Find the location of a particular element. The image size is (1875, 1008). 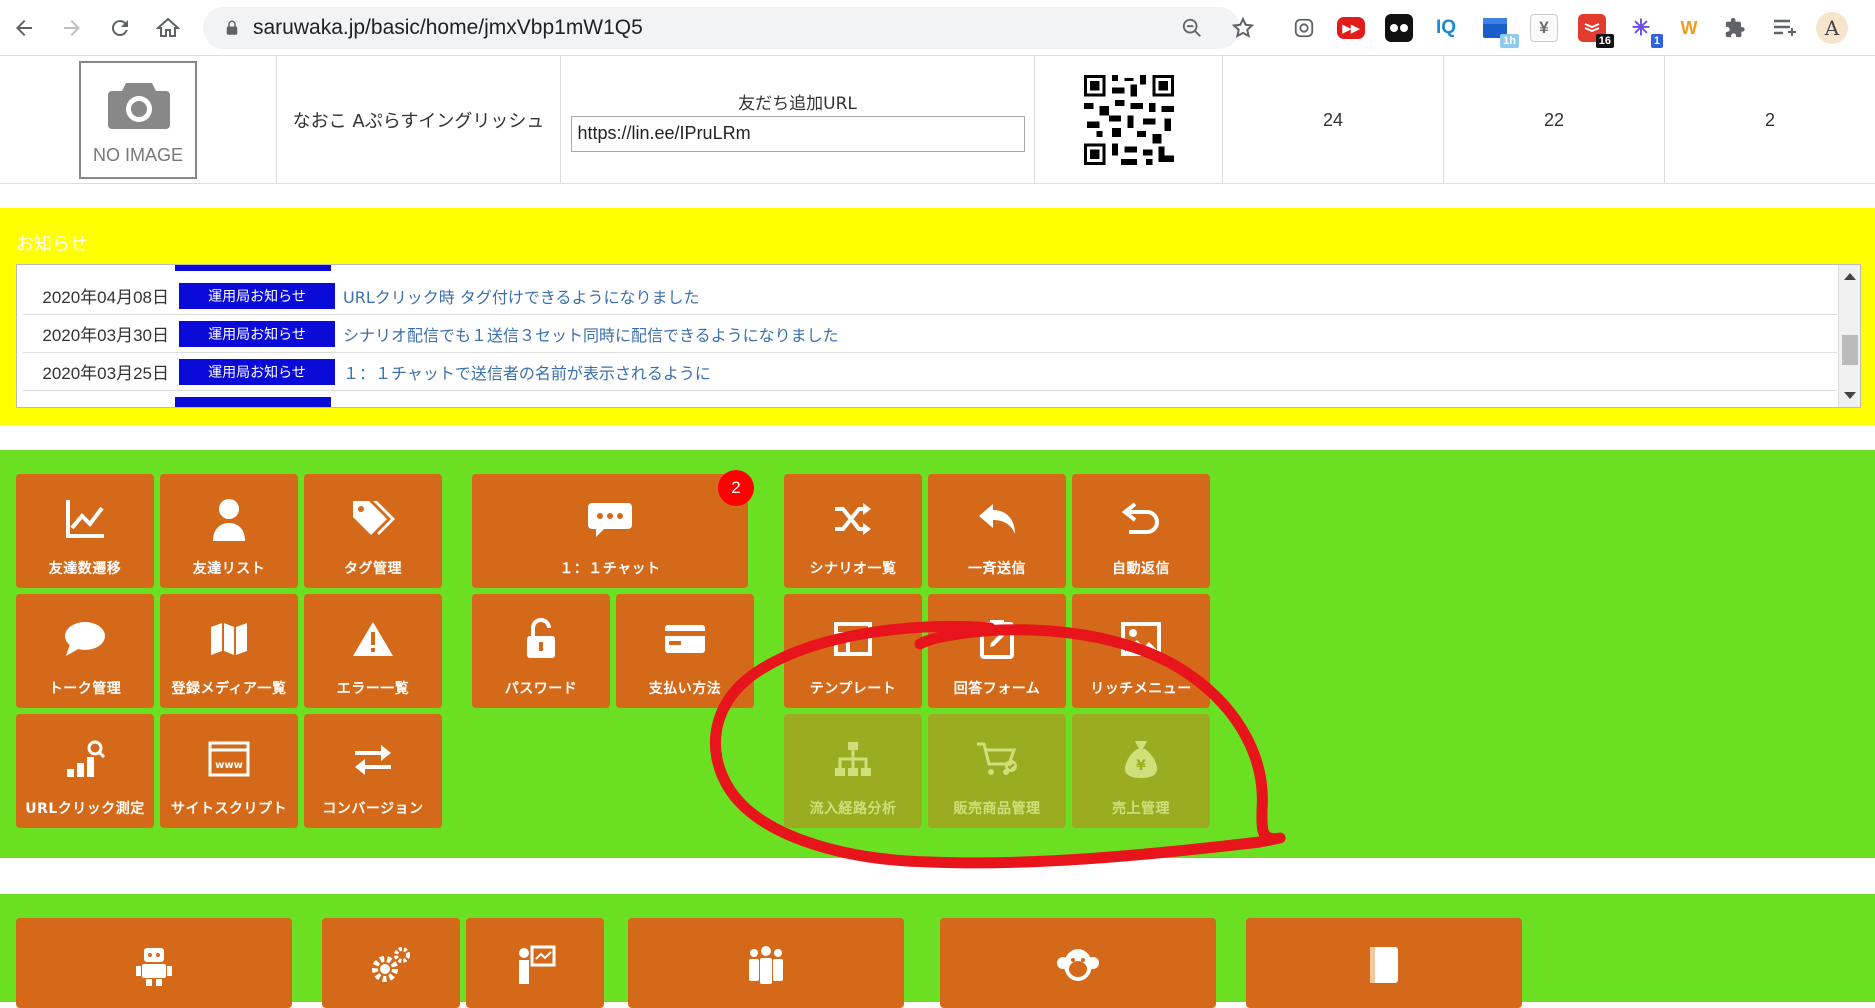

youtube-icon: ▶▶ is located at coordinates (1351, 28).